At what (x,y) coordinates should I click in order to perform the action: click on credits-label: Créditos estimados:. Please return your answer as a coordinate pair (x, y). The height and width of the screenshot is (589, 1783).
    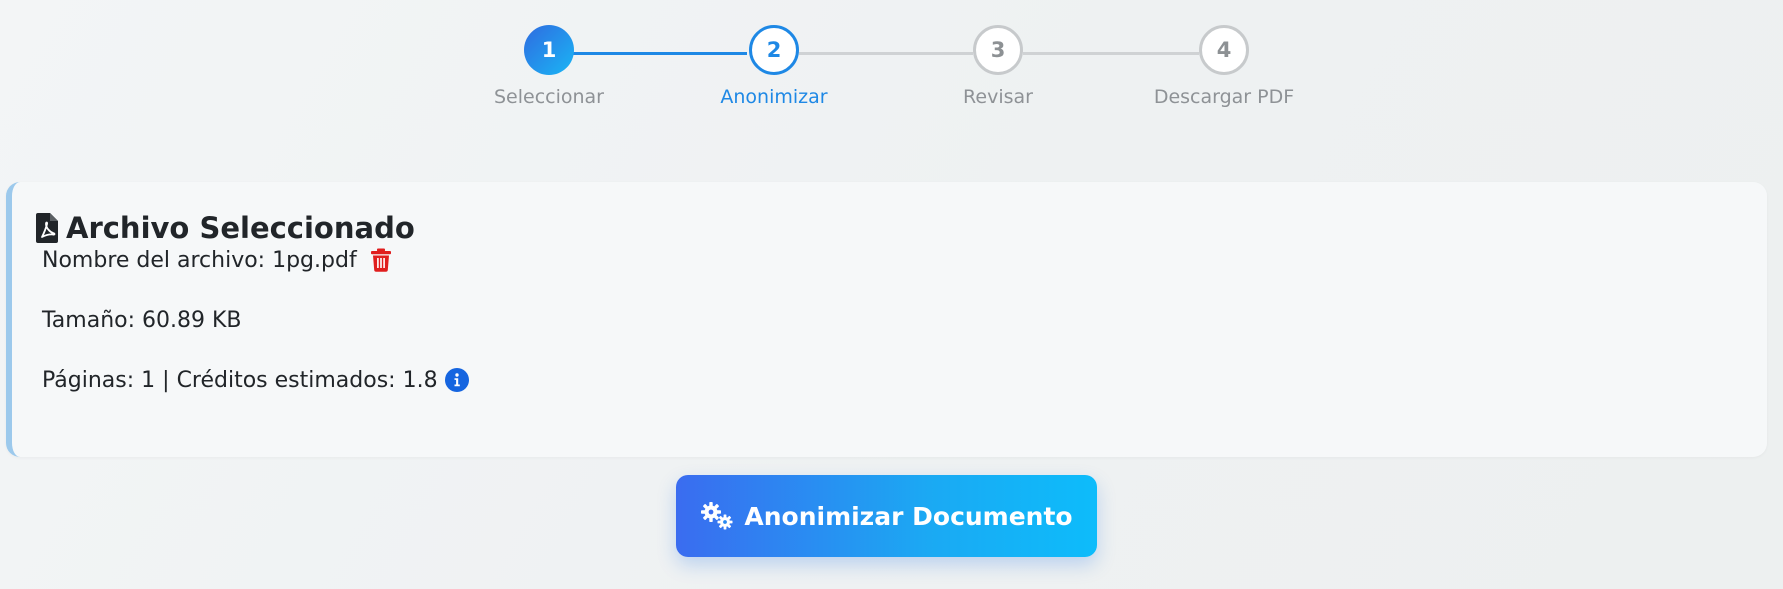
    Looking at the image, I should click on (286, 380).